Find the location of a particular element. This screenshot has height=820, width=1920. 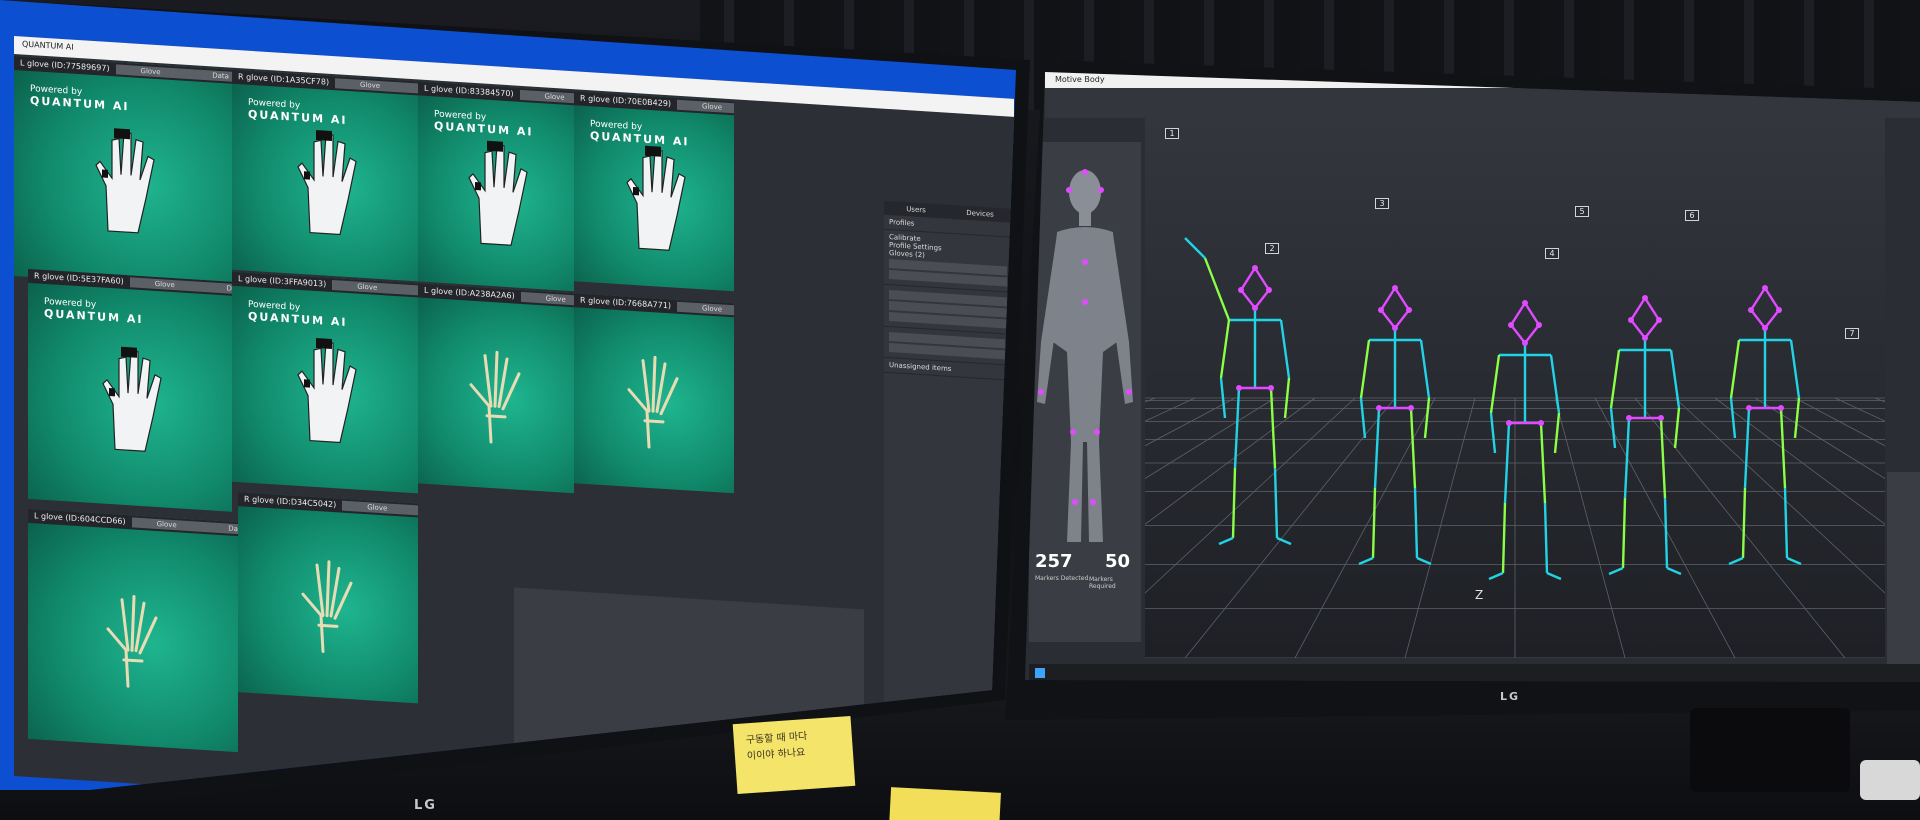

markers-required-count: 50 is located at coordinates (1118, 561).